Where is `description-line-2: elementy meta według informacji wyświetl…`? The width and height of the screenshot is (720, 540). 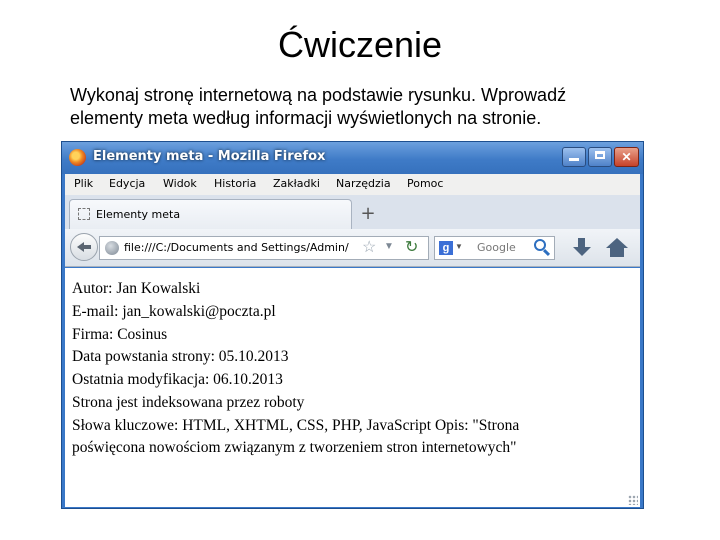
description-line-2: elementy meta według informacji wyświetl… is located at coordinates (306, 118).